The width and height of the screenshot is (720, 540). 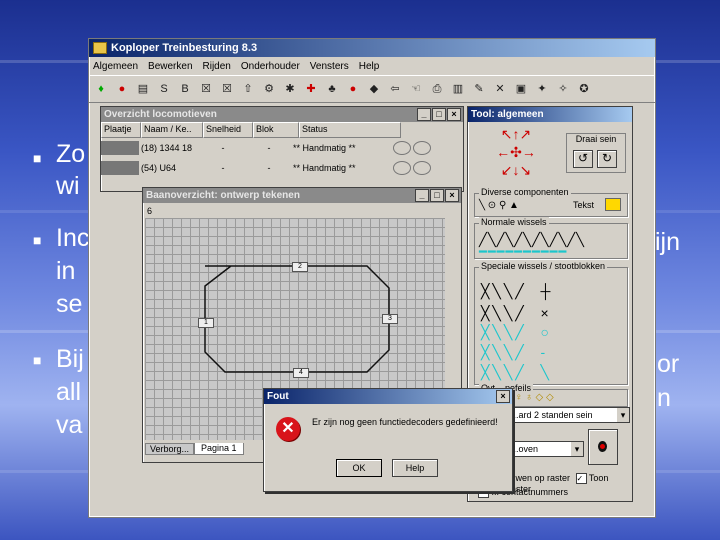 What do you see at coordinates (359, 468) in the screenshot?
I see `ok-button: OK` at bounding box center [359, 468].